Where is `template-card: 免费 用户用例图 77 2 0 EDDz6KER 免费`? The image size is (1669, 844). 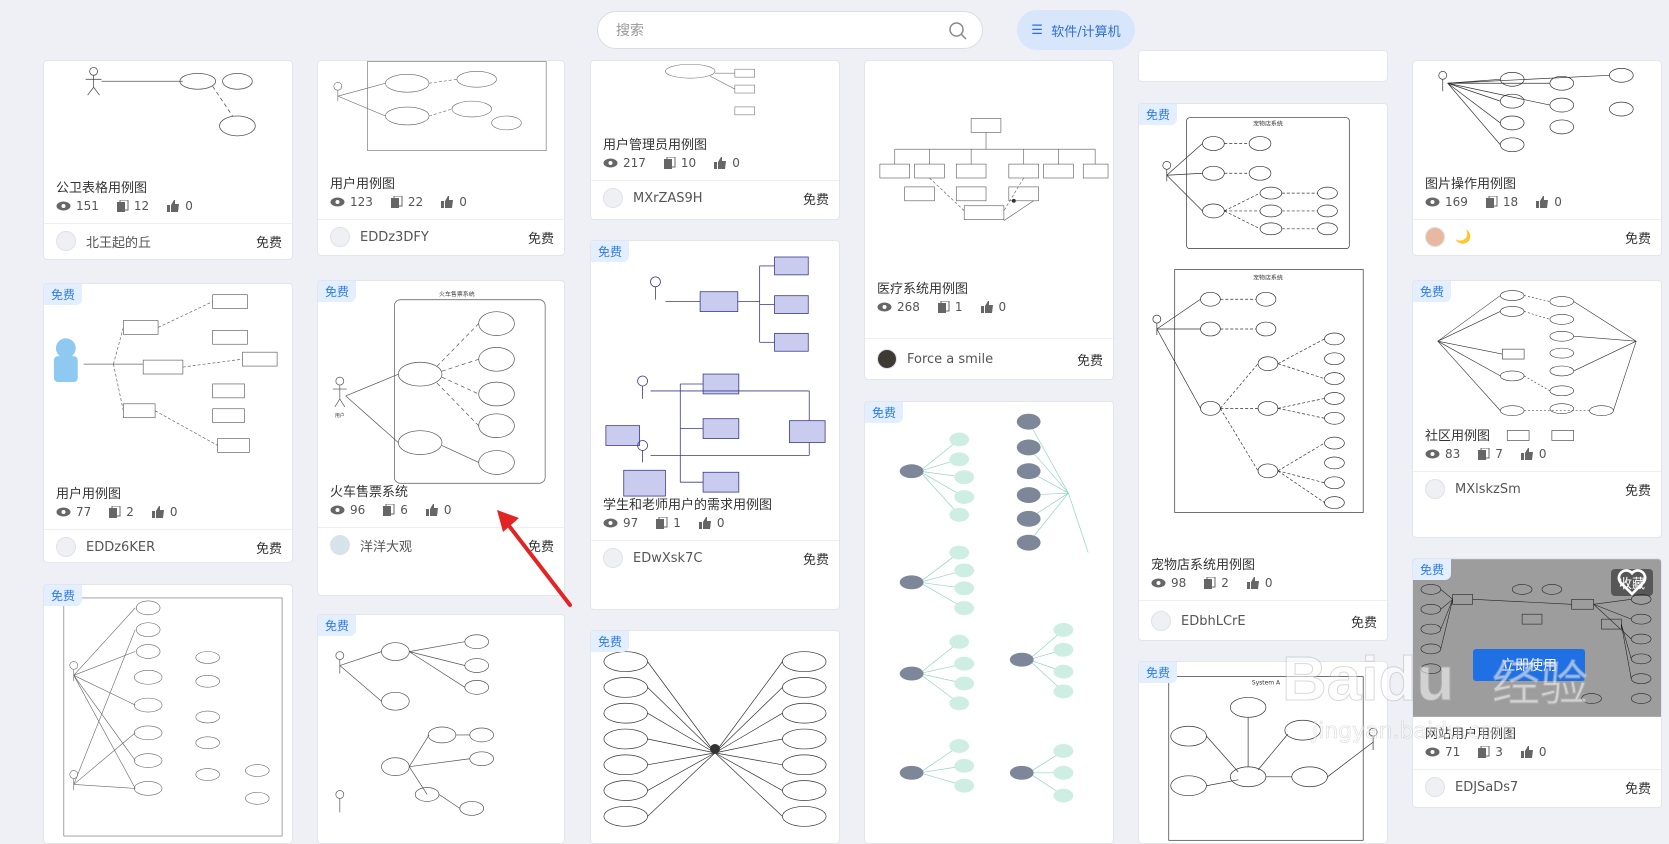
template-card: 免费 用户用例图 77 2 0 EDDz6KER 免费 is located at coordinates (168, 423).